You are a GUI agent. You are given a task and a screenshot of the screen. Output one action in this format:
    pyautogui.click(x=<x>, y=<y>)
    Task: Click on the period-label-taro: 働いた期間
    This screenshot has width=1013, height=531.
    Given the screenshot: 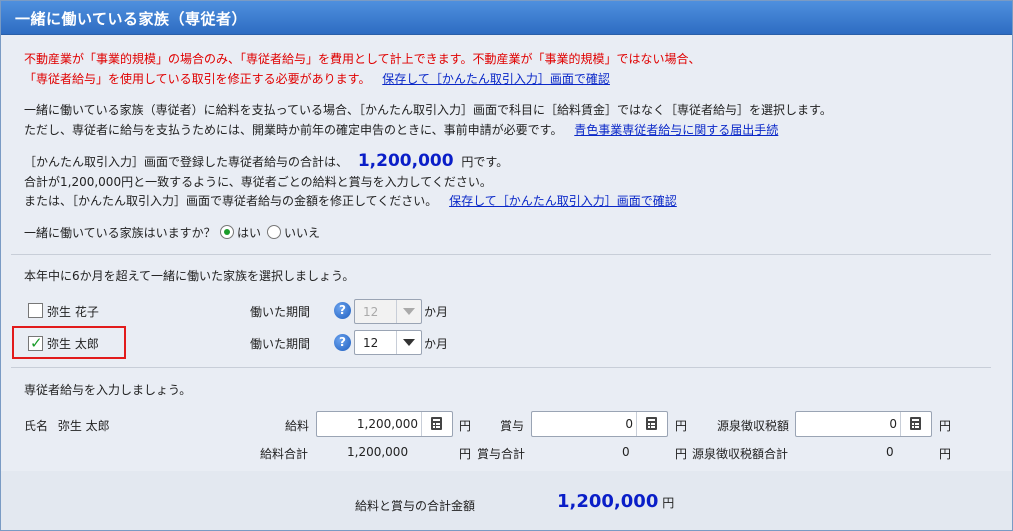 What is the action you would take?
    pyautogui.click(x=280, y=344)
    